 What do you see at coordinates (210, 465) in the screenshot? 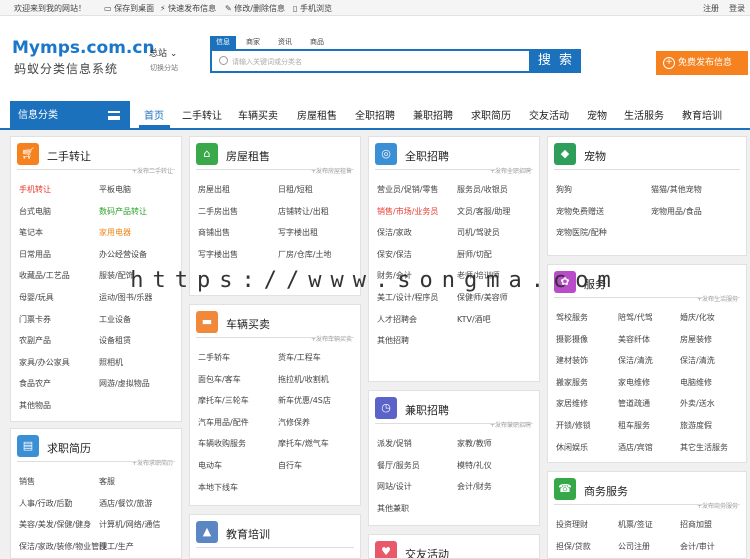
I see `category-link: 电动车` at bounding box center [210, 465].